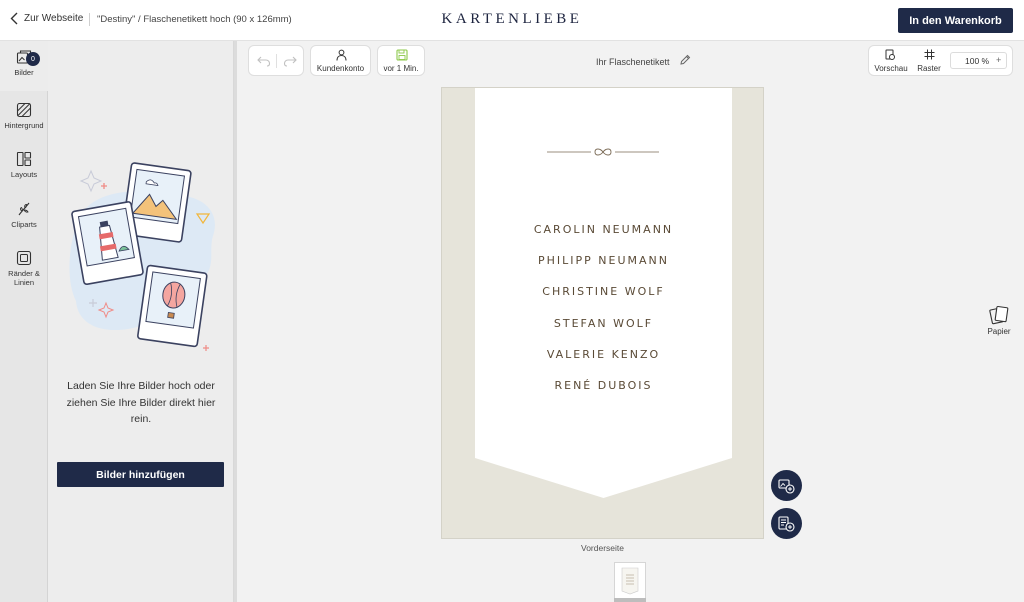 The height and width of the screenshot is (602, 1024). Describe the element at coordinates (633, 62) in the screenshot. I see `project-title: Ihr Flaschenetikett` at that location.